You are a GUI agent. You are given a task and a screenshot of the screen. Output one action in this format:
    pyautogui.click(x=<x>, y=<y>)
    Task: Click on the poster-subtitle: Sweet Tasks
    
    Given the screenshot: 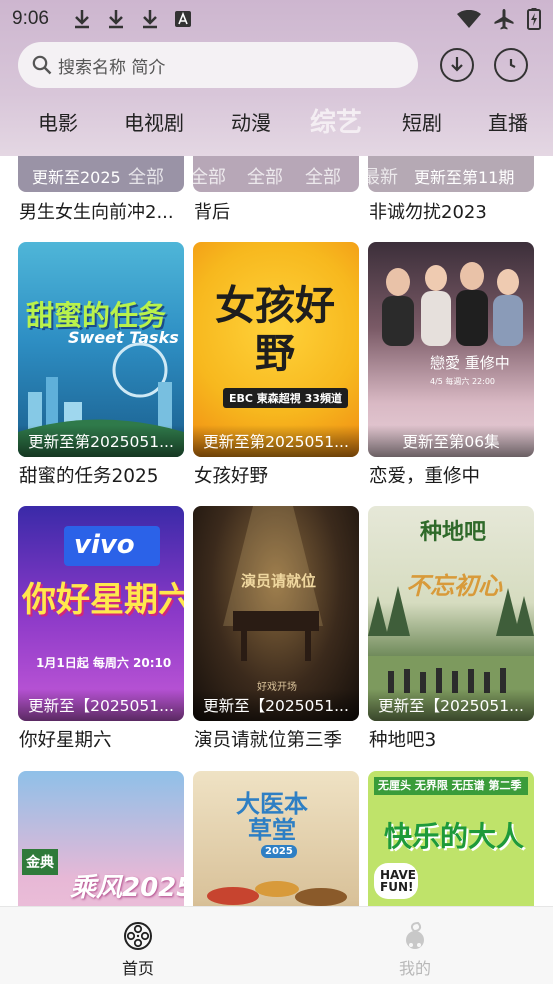 What is the action you would take?
    pyautogui.click(x=123, y=337)
    